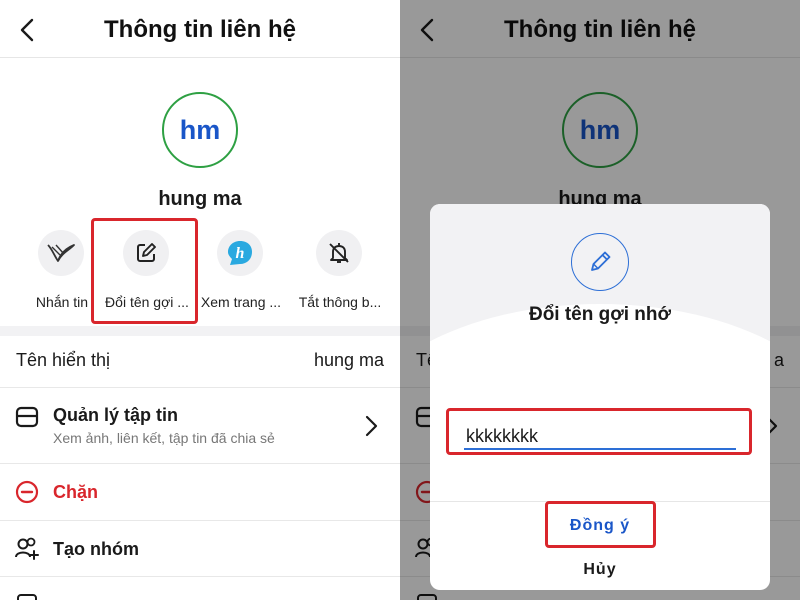  Describe the element at coordinates (144, 271) in the screenshot. I see `highlight-box` at that location.